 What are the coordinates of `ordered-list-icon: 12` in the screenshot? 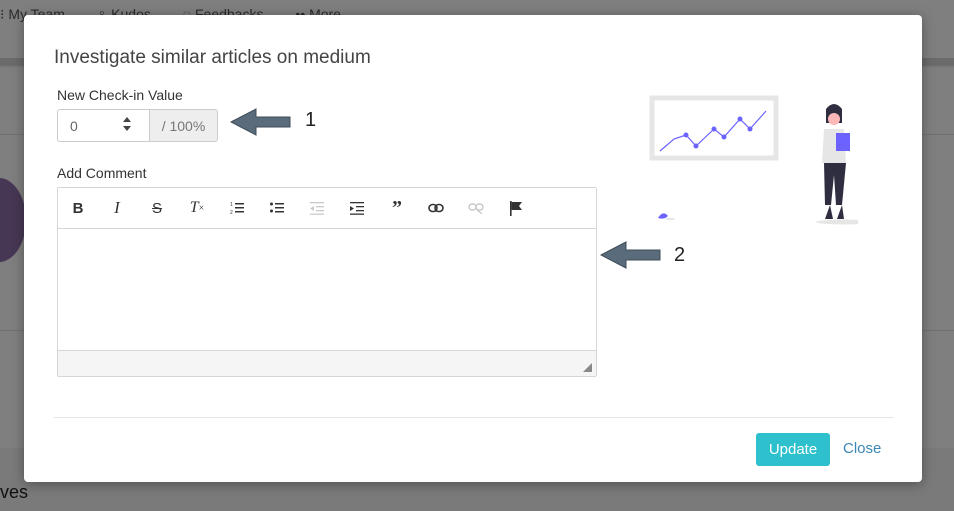 It's located at (237, 208).